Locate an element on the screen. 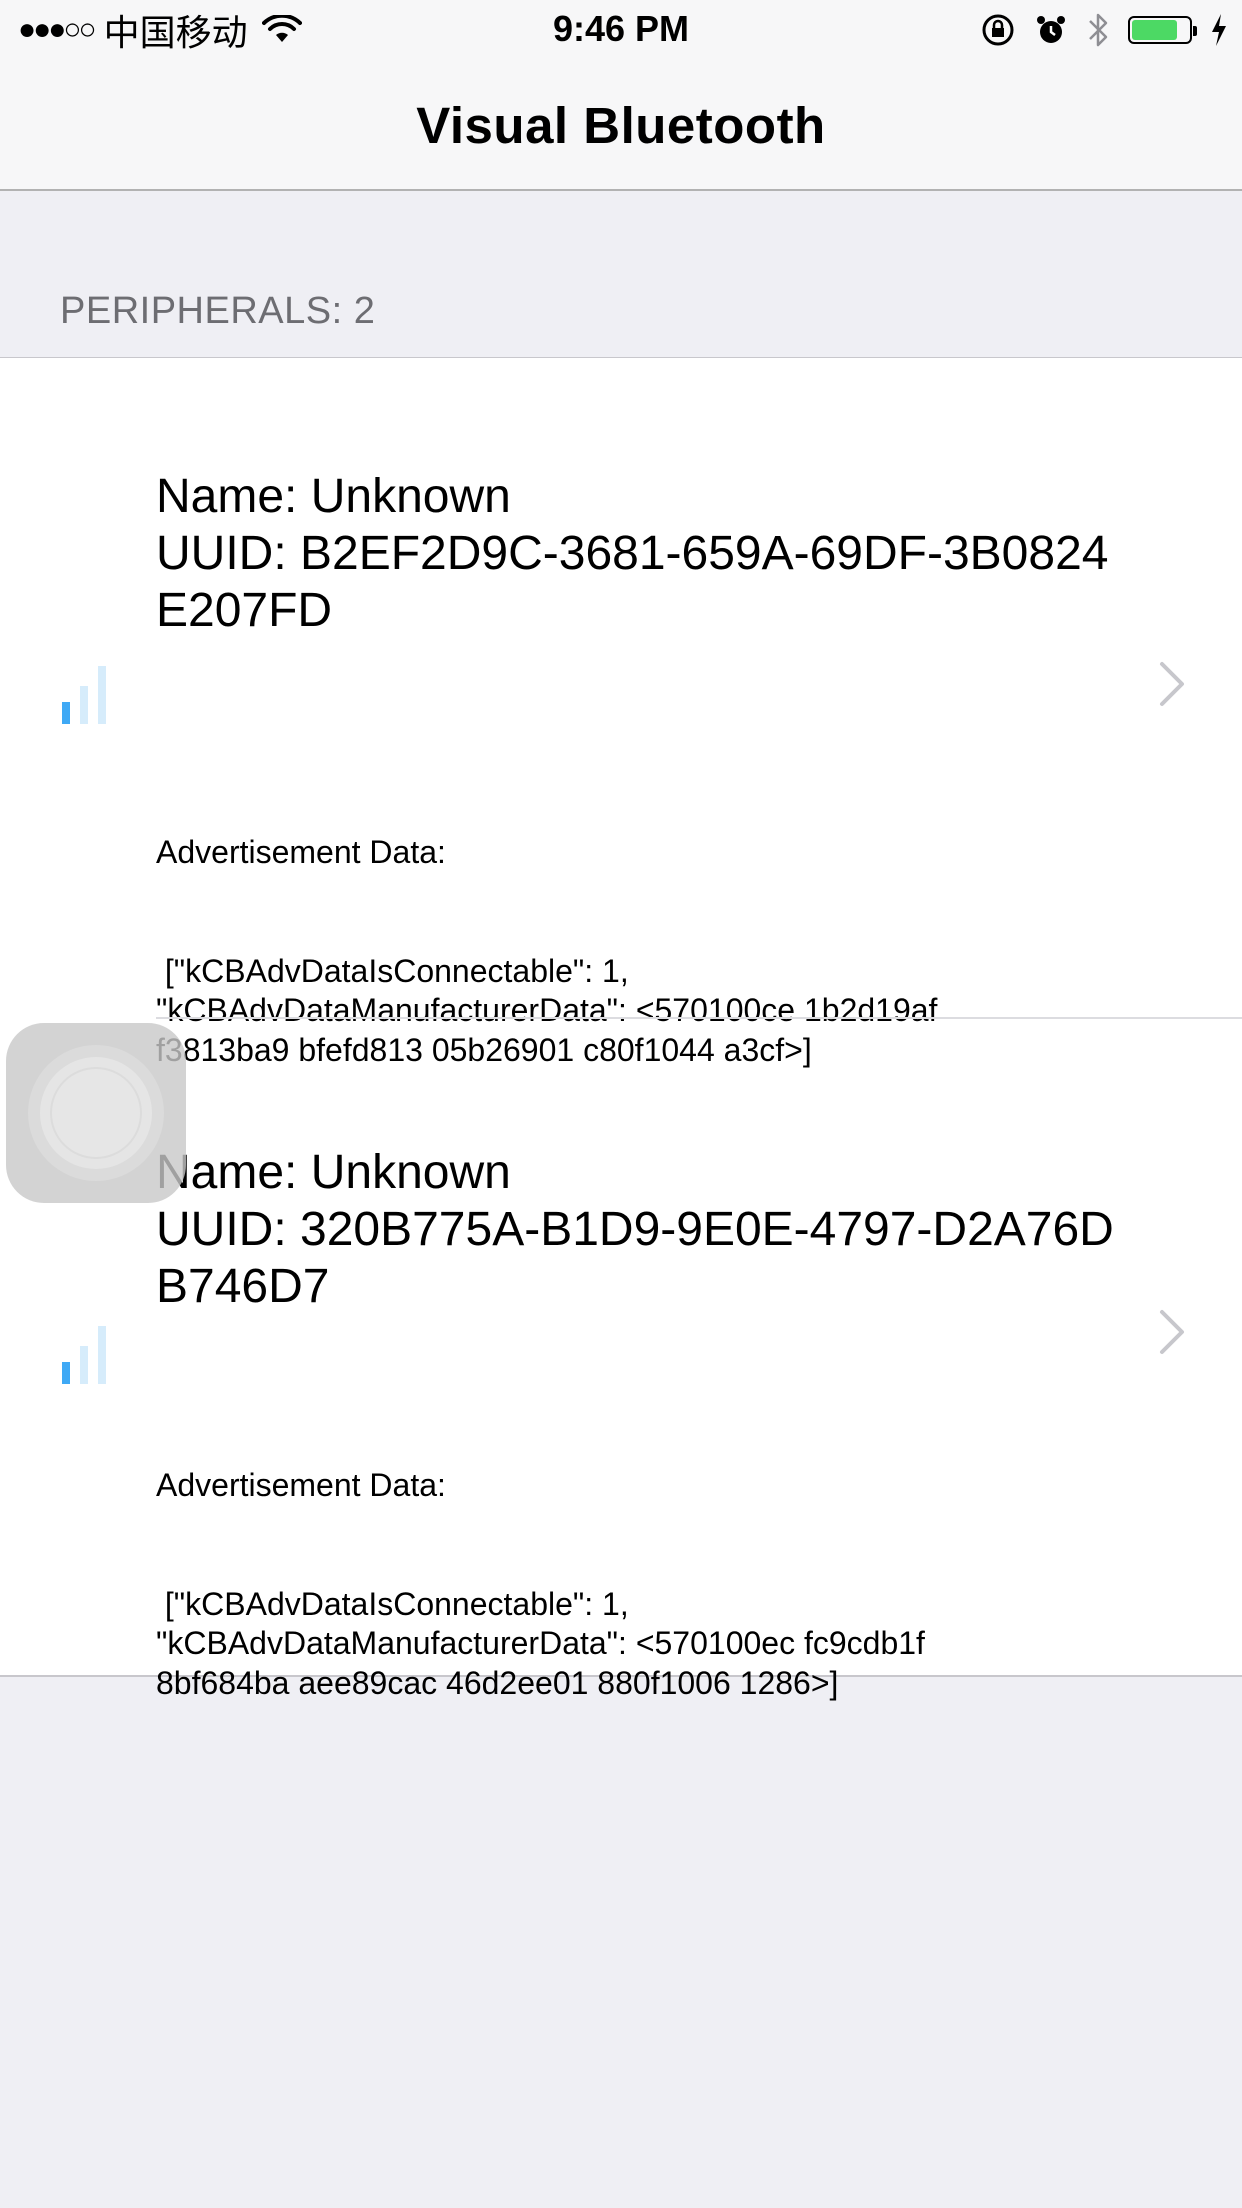  navigation-bar: Visual Bluetooth is located at coordinates (621, 125).